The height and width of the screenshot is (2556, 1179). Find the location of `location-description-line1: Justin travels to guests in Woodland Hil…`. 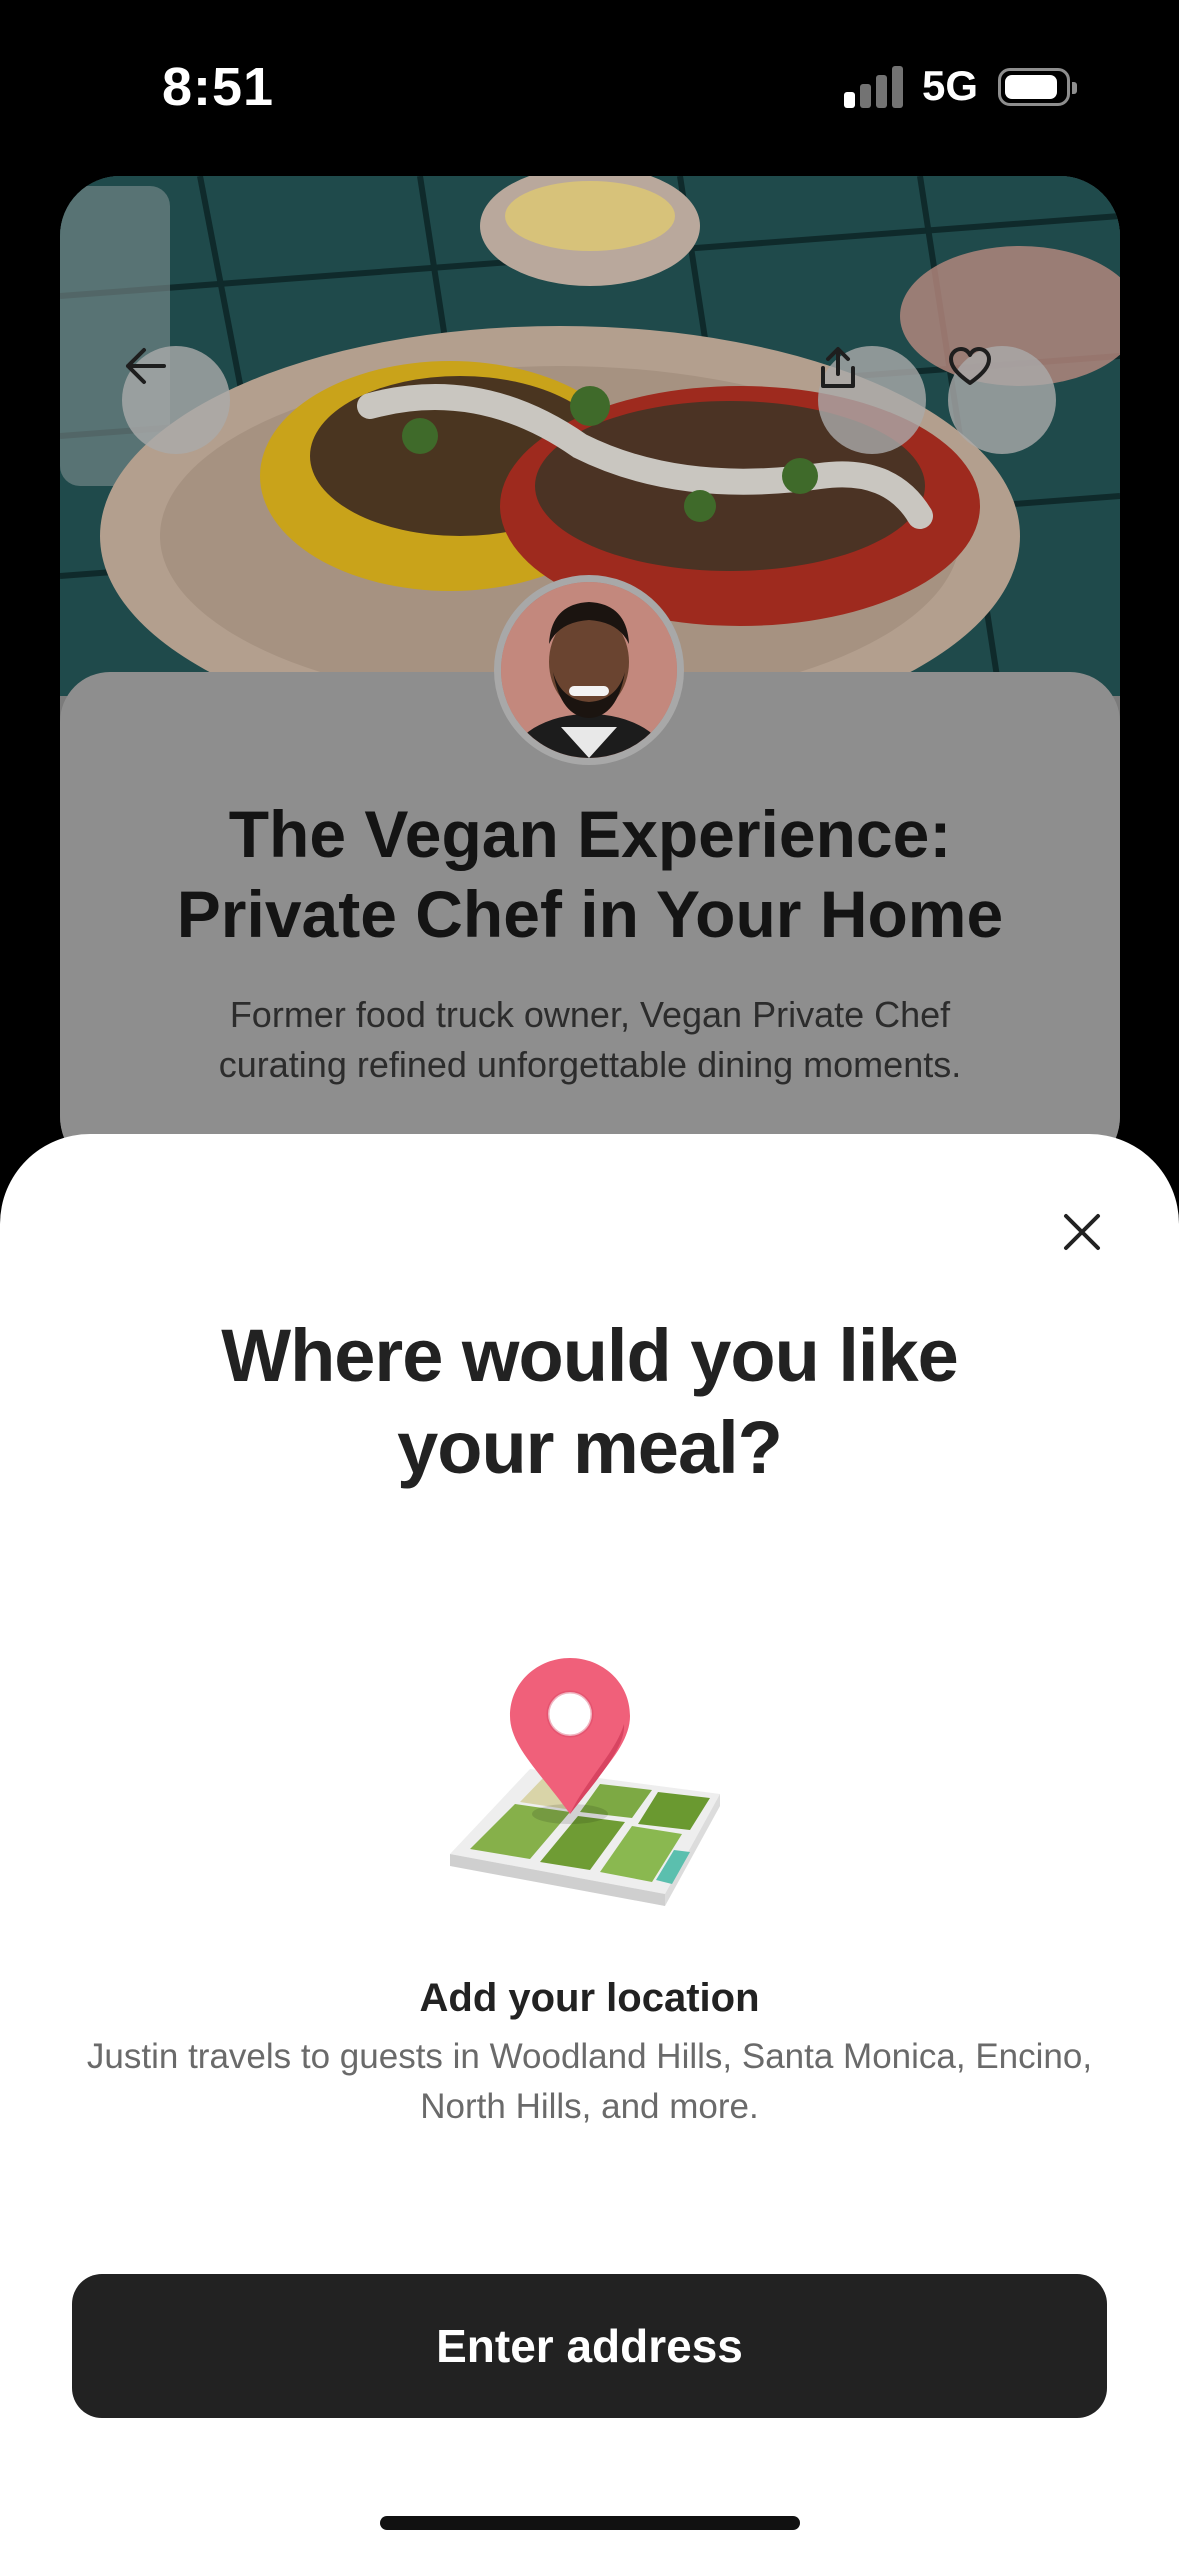

location-description-line1: Justin travels to guests in Woodland Hil… is located at coordinates (589, 2056).